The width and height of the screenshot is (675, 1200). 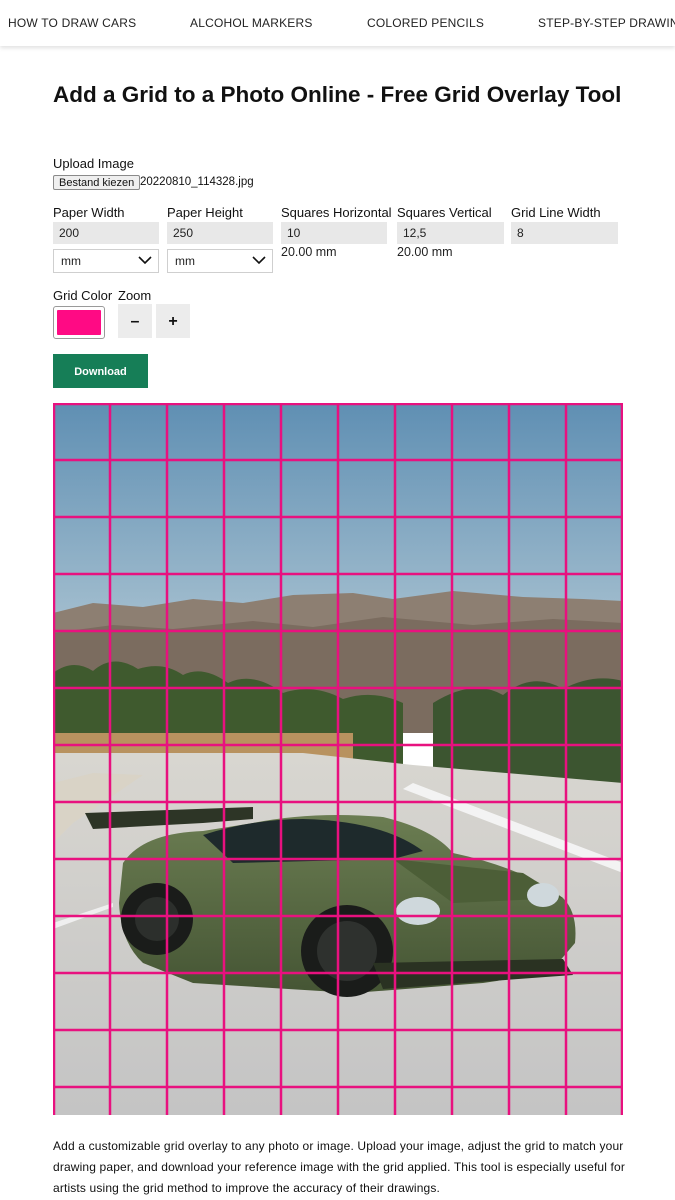 I want to click on grid-color-swatch, so click(x=79, y=322).